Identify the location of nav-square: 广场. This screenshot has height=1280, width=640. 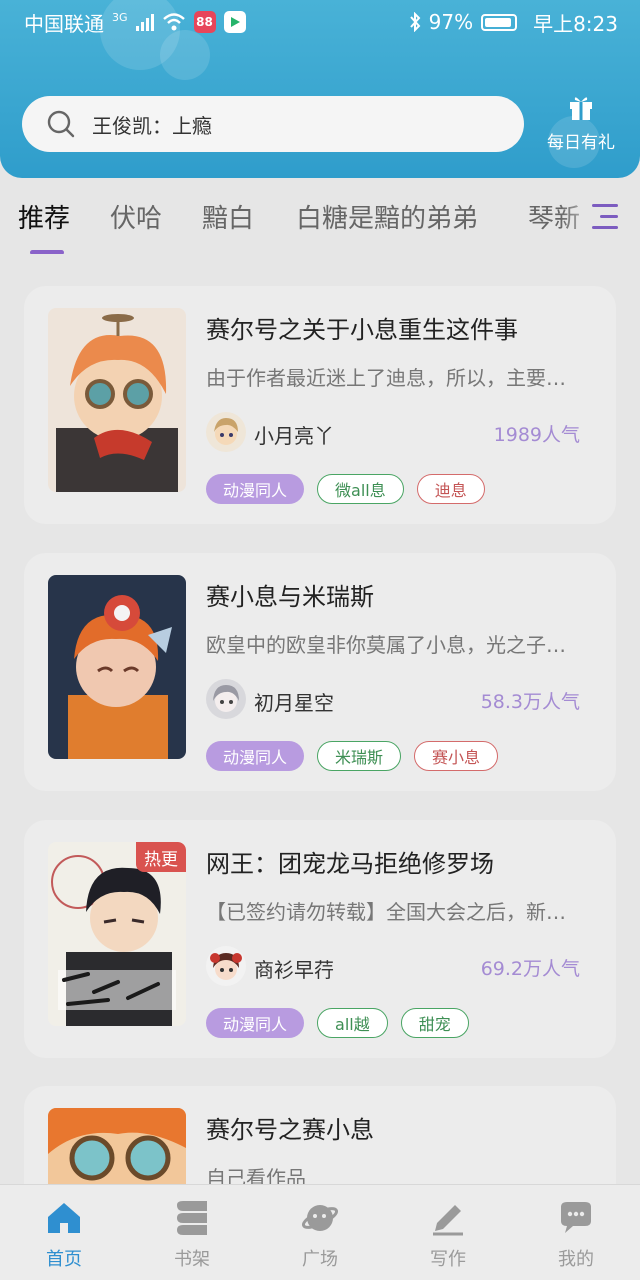
(320, 1232).